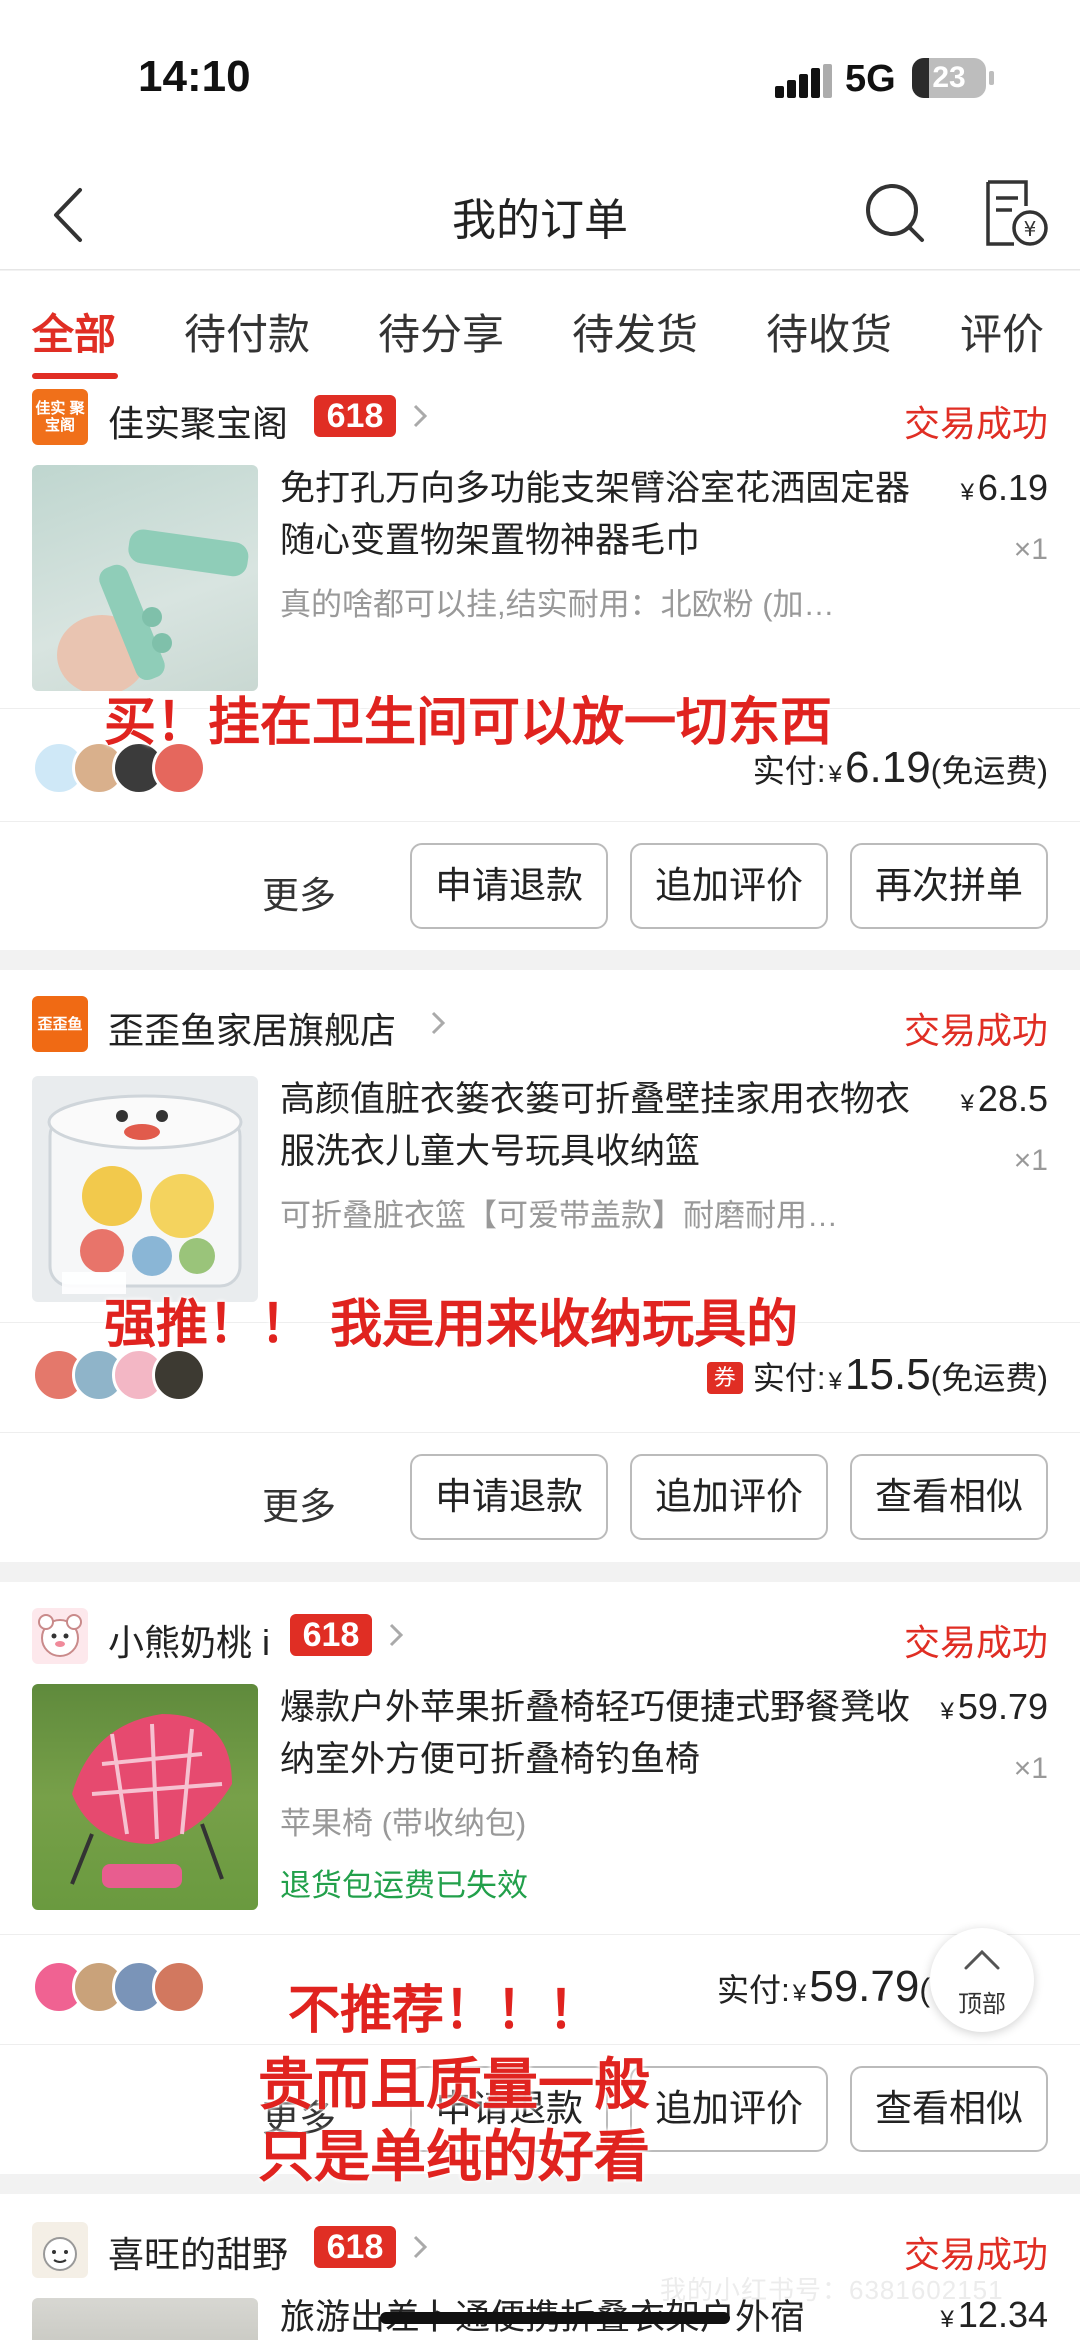 The image size is (1080, 2340). I want to click on shop-logo: 歪歪鱼, so click(60, 1024).